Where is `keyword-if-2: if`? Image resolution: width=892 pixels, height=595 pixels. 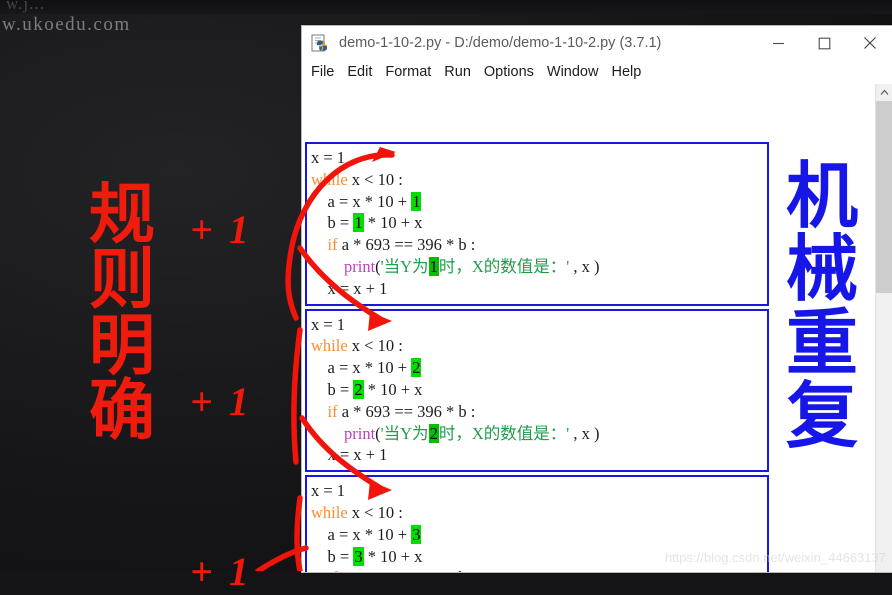 keyword-if-2: if is located at coordinates (332, 411).